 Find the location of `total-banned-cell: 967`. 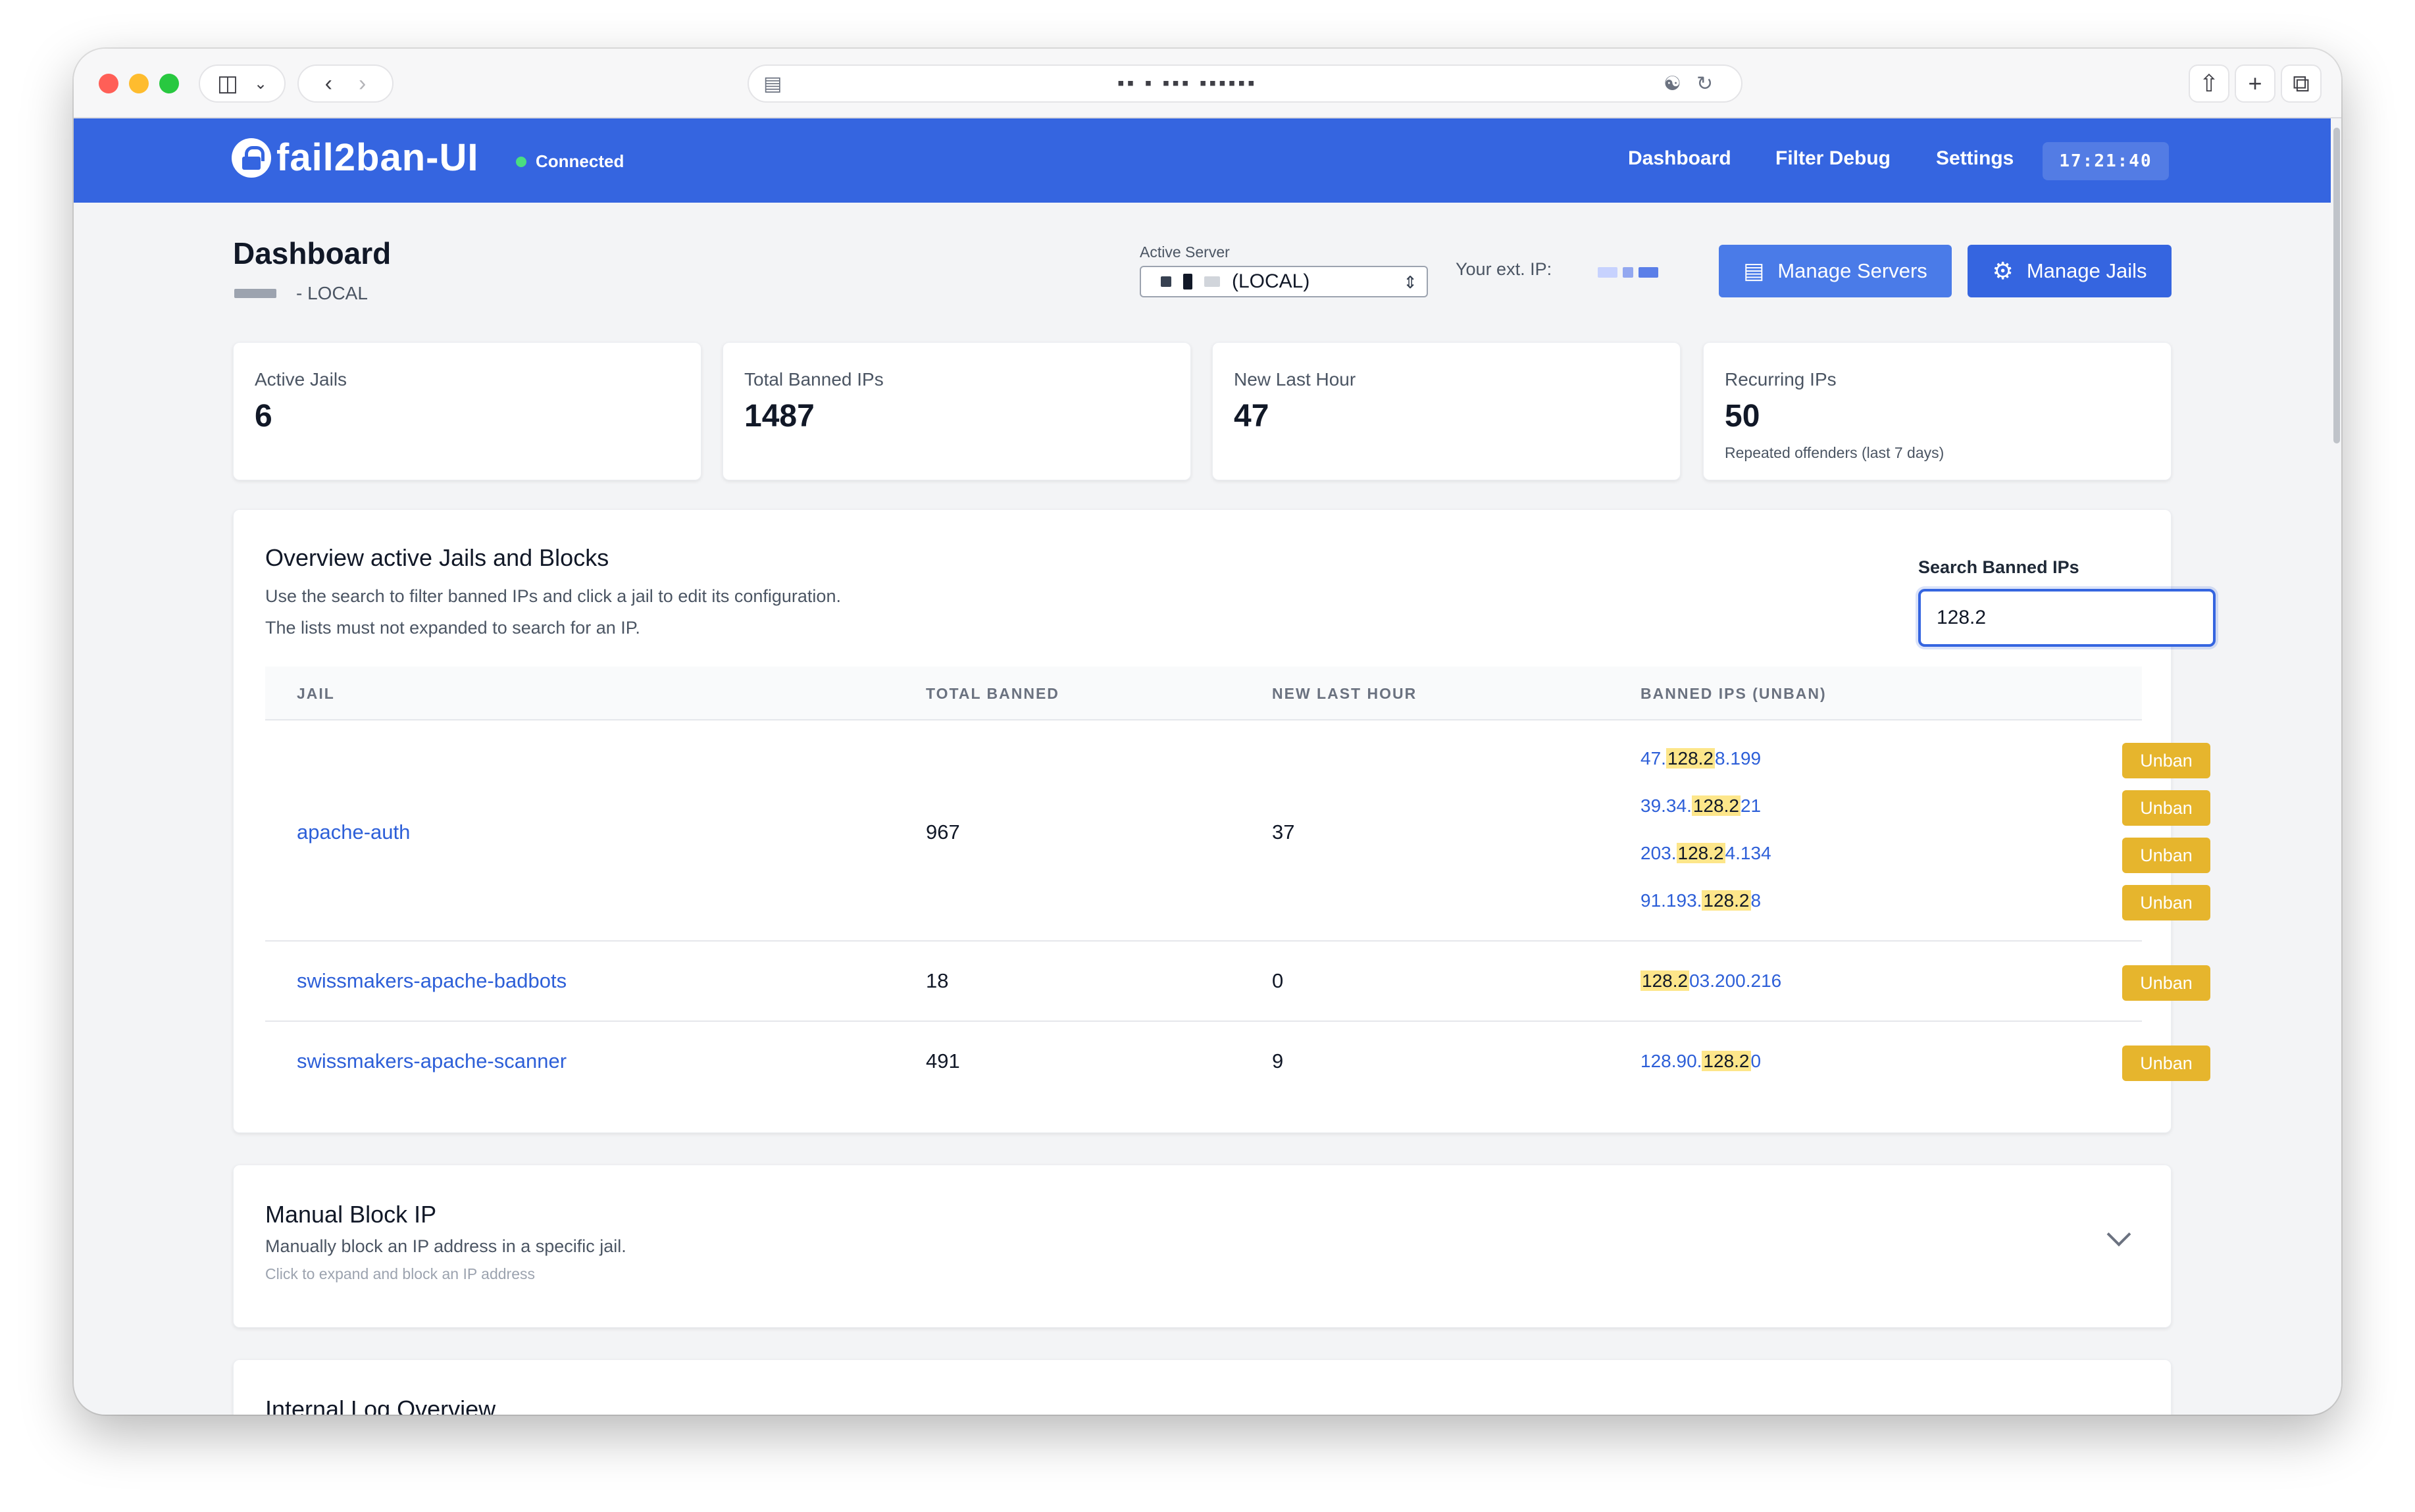

total-banned-cell: 967 is located at coordinates (943, 832).